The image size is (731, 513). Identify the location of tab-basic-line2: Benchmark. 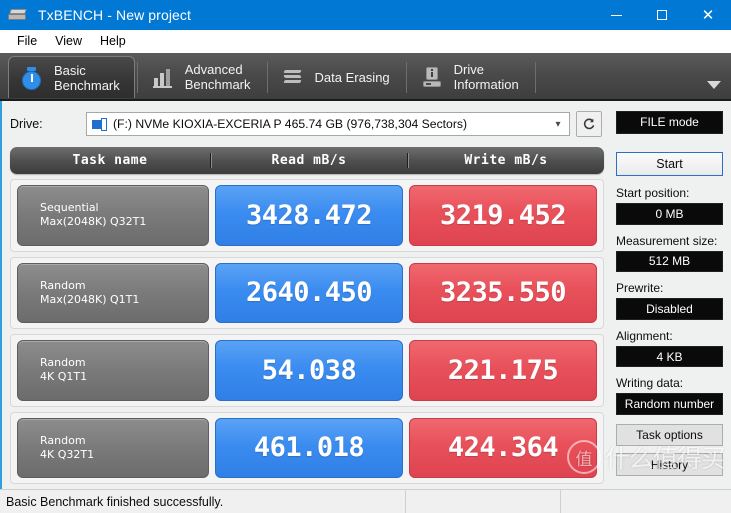
(87, 85).